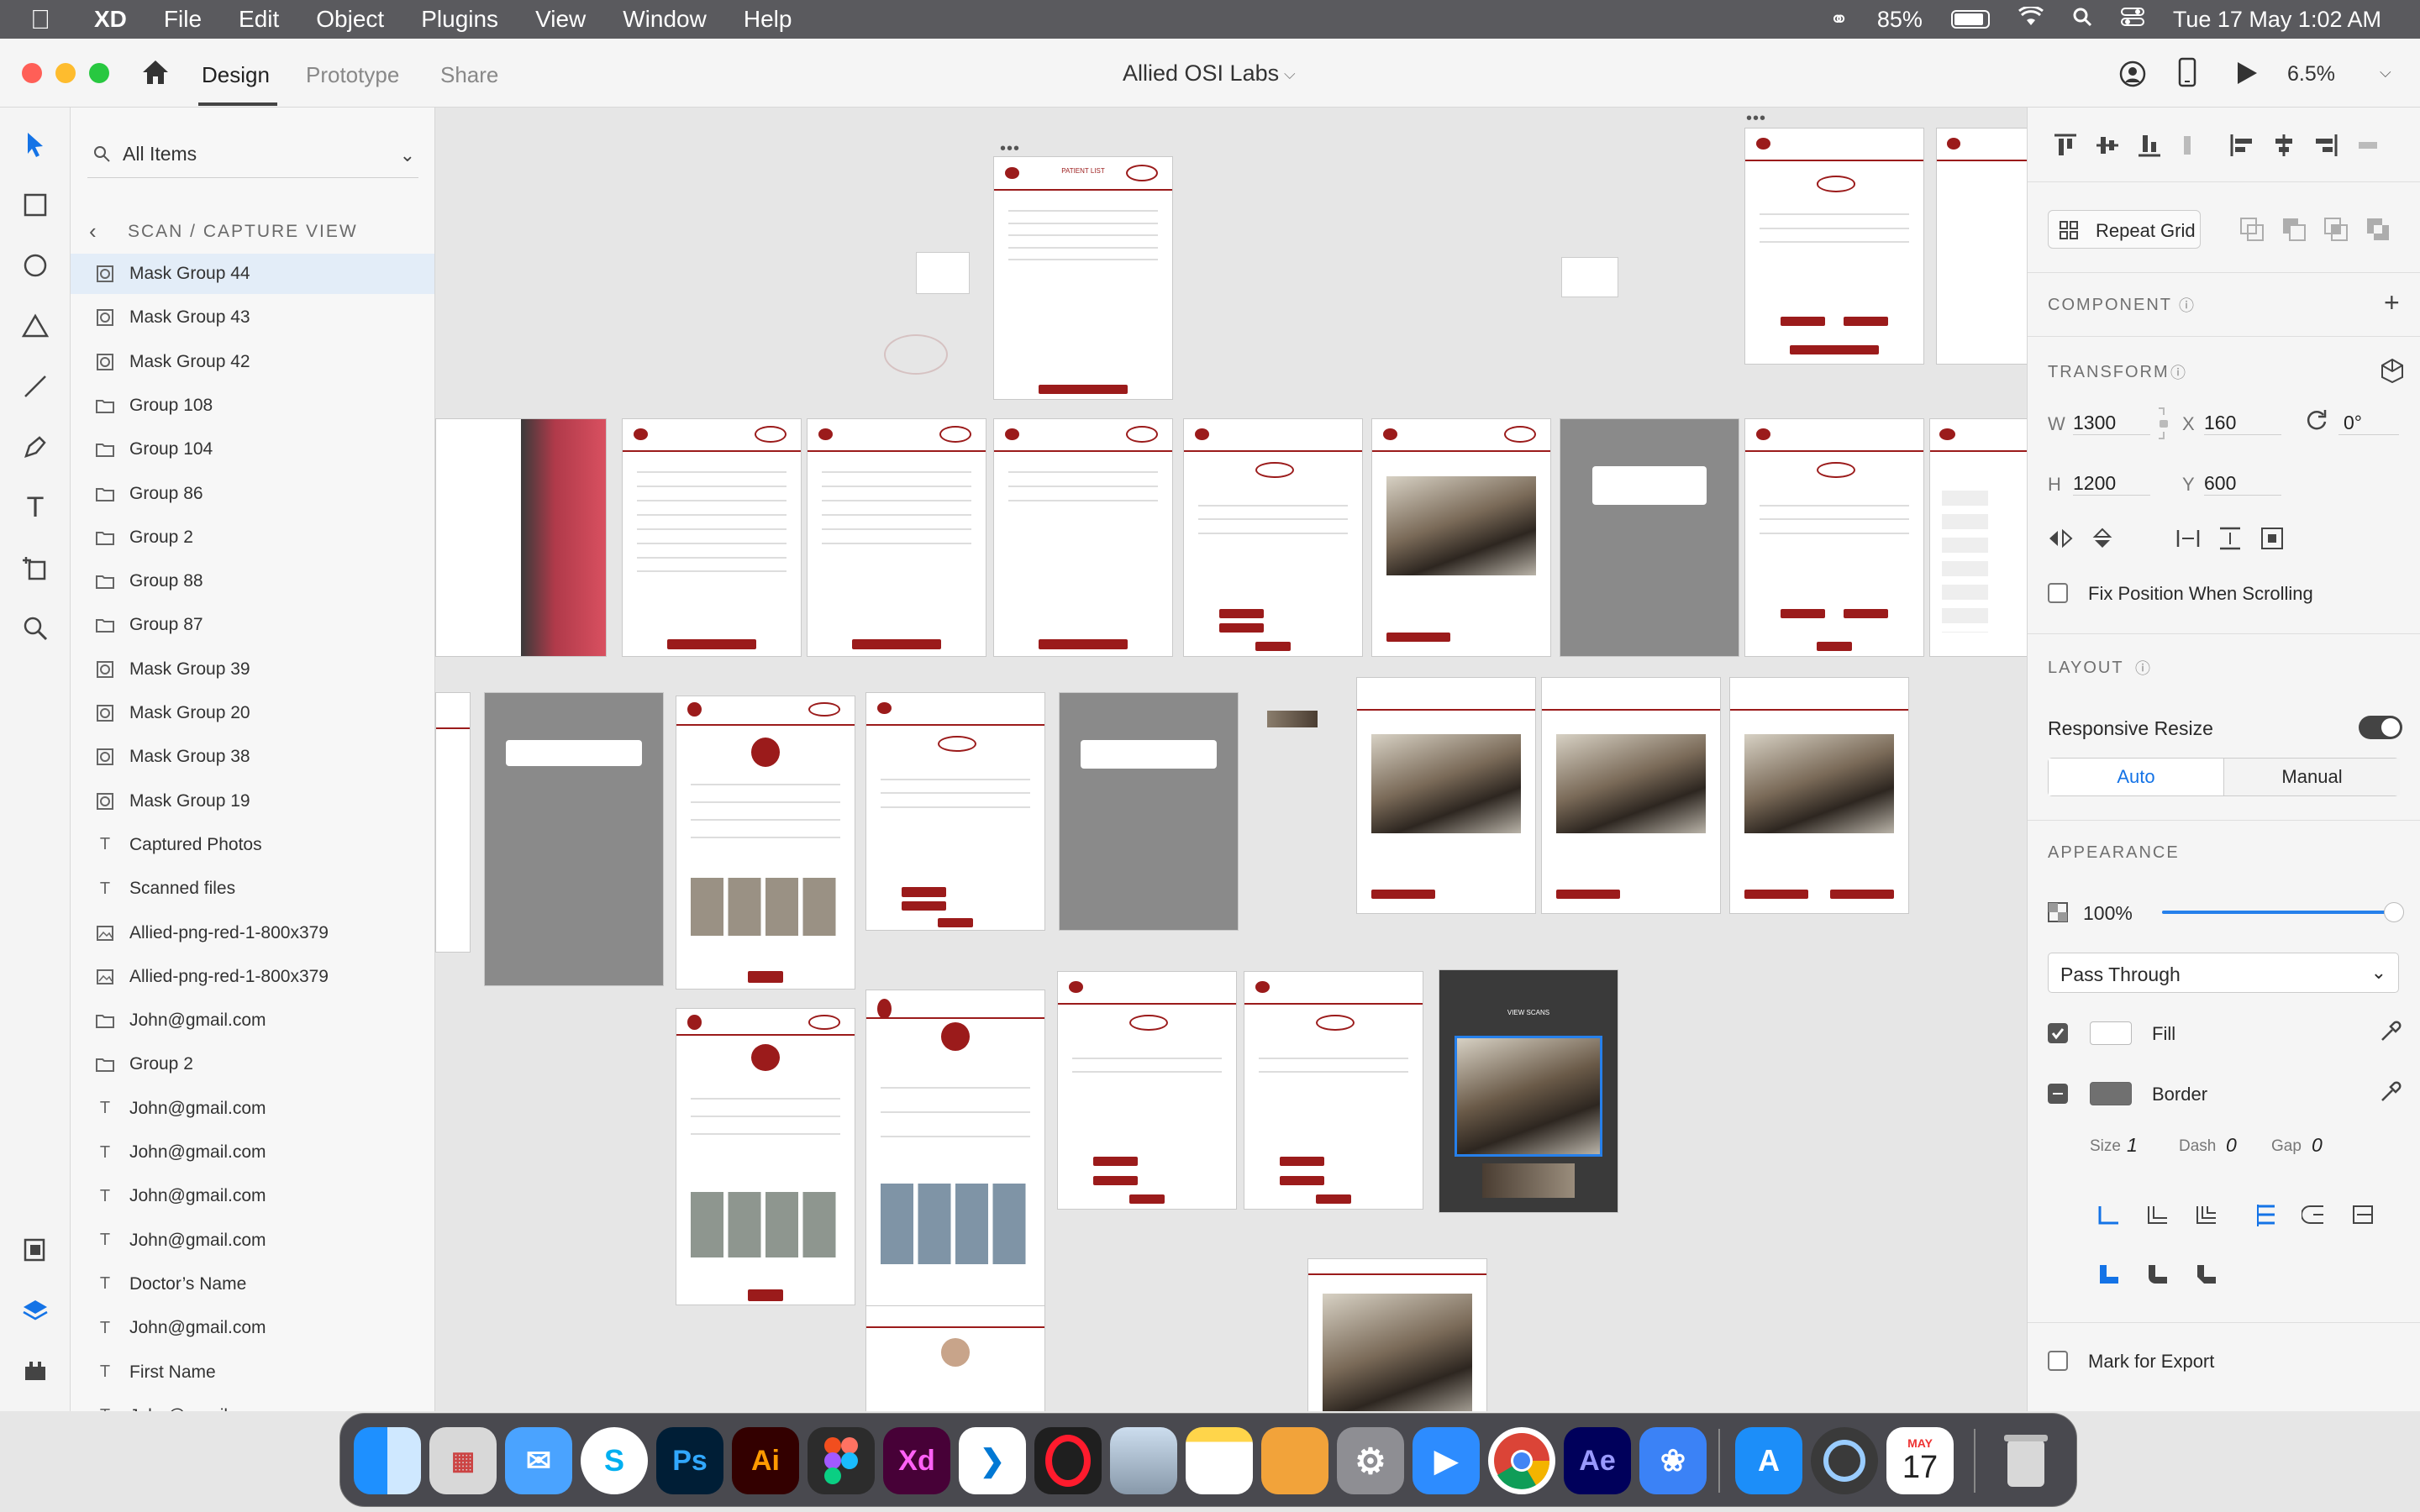  Describe the element at coordinates (1371, 1460) in the screenshot. I see `system-preferences-icon: ⚙` at that location.